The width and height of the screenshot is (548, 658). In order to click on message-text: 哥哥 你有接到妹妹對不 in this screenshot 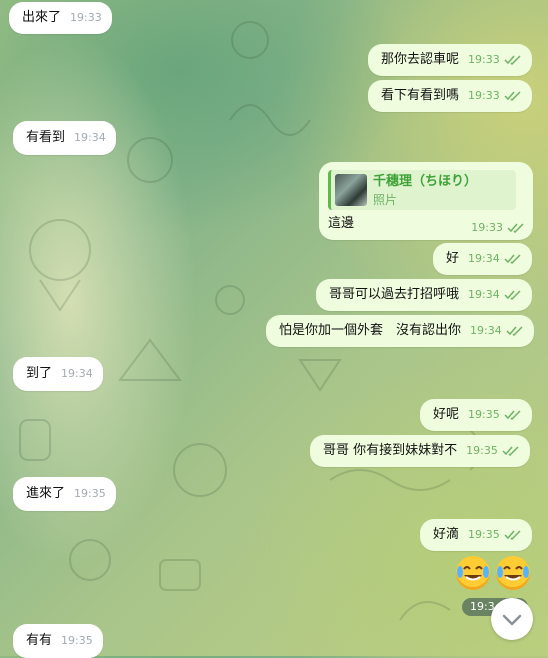, I will do `click(390, 450)`.